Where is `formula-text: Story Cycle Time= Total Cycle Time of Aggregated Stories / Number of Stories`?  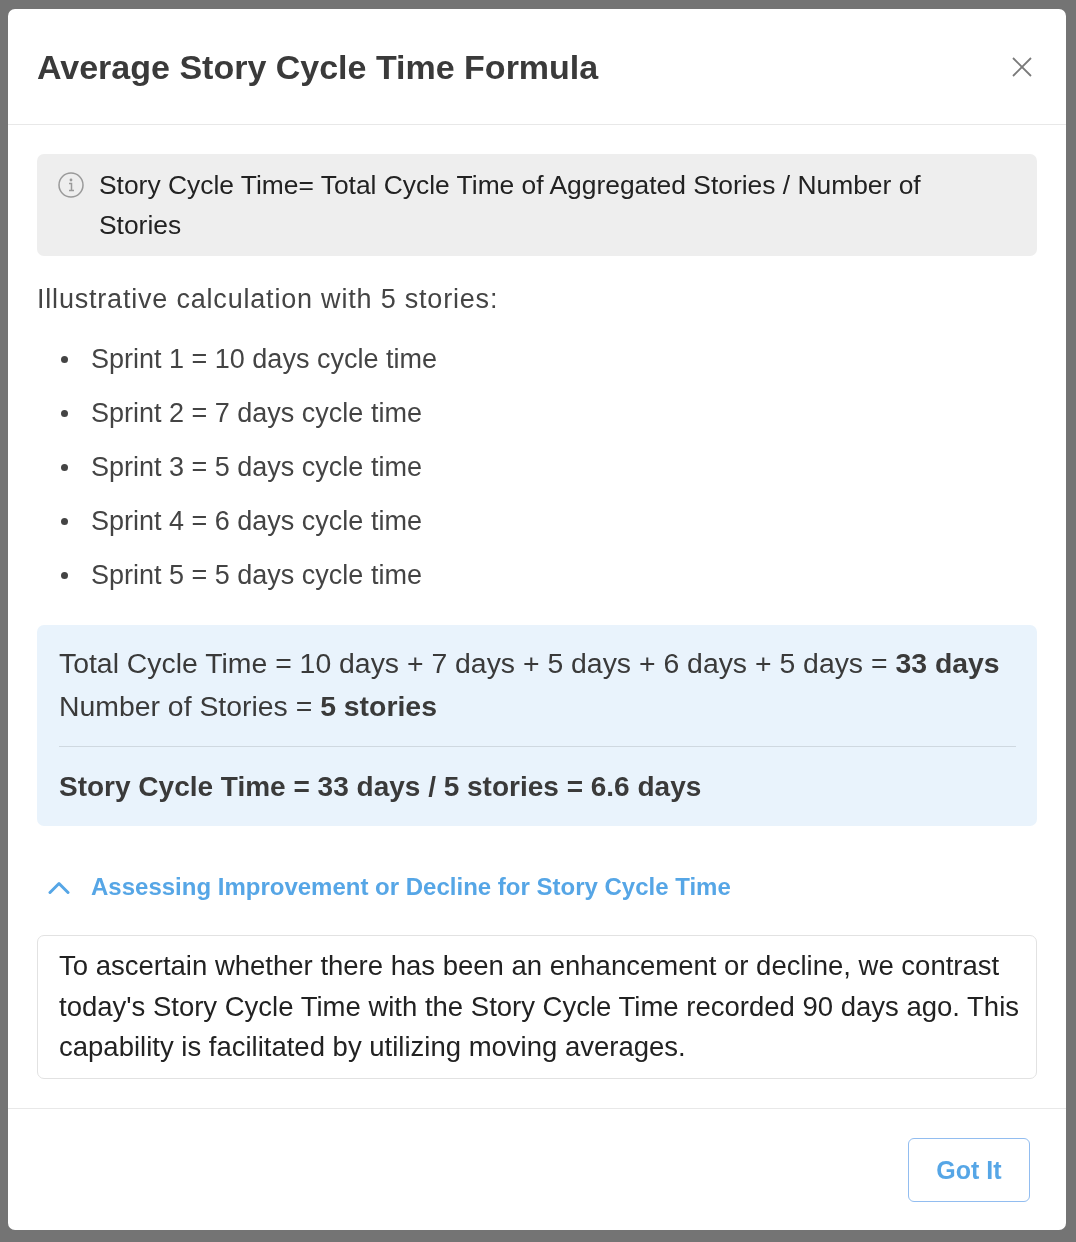
formula-text: Story Cycle Time= Total Cycle Time of Aggregated Stories / Number of Stories is located at coordinates (510, 205).